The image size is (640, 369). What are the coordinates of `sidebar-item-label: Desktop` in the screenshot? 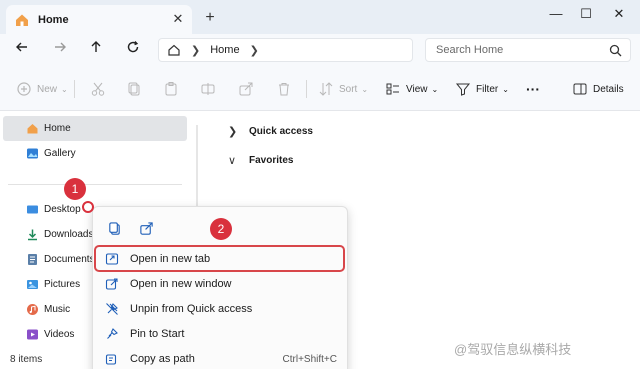 It's located at (62, 209).